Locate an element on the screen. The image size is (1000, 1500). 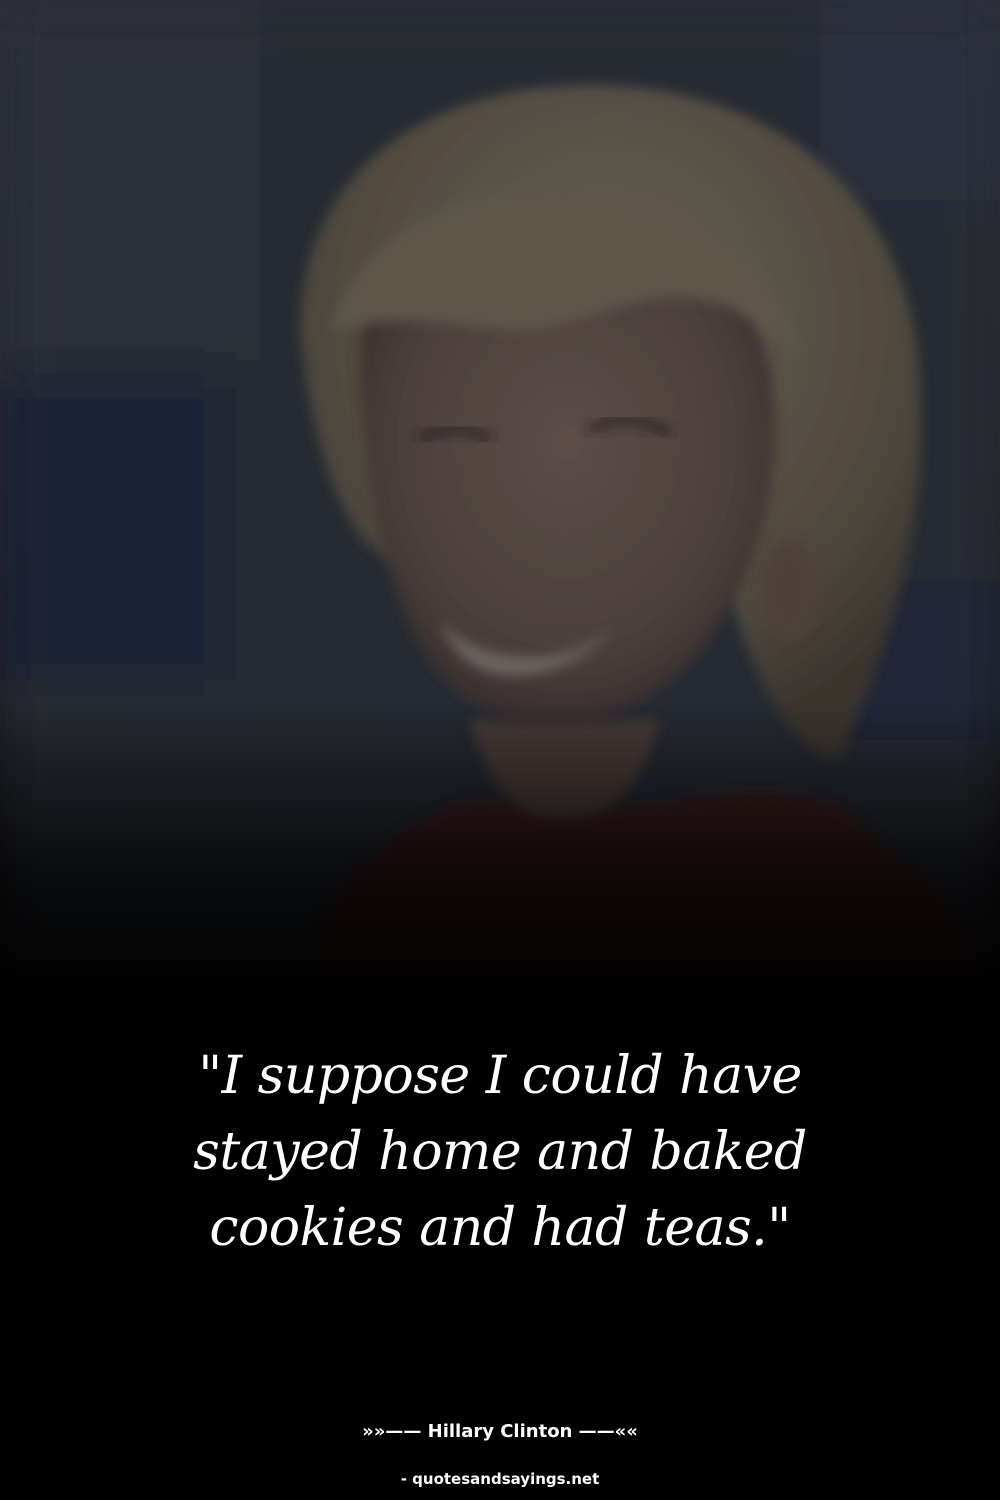
source-credit: - quotesandsayings.net is located at coordinates (500, 1479).